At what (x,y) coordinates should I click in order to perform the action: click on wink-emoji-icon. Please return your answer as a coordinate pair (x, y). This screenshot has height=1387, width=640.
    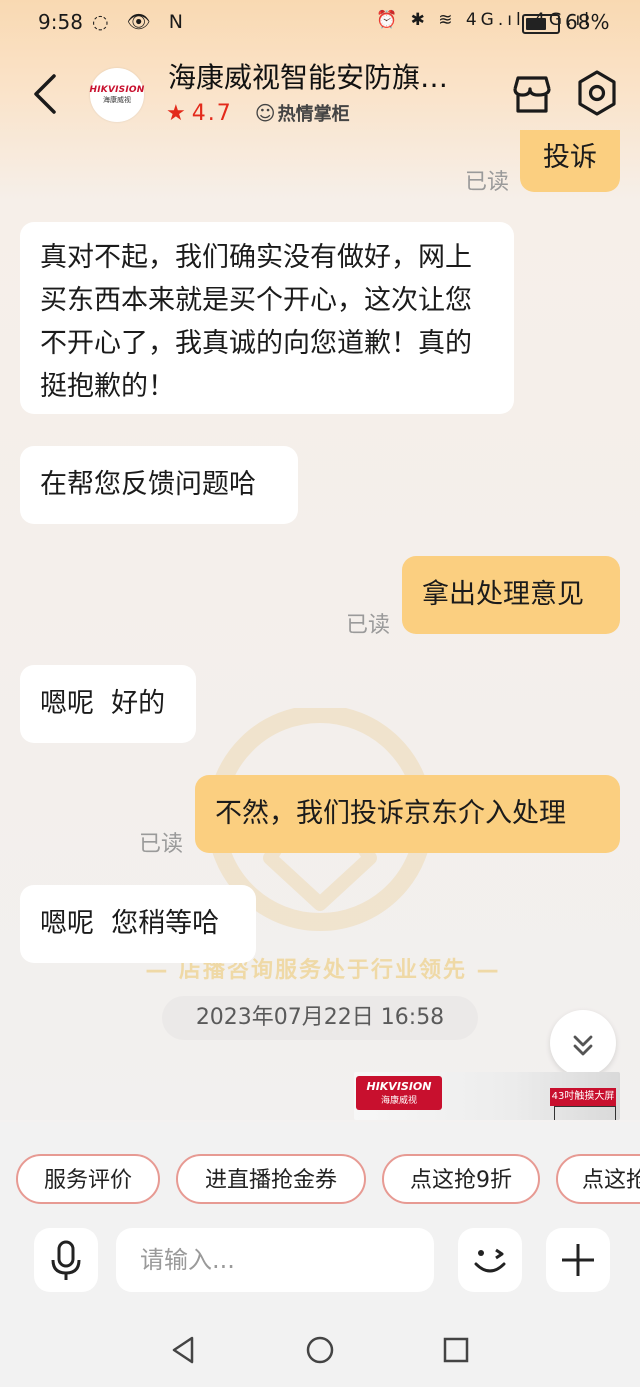
    Looking at the image, I should click on (490, 1260).